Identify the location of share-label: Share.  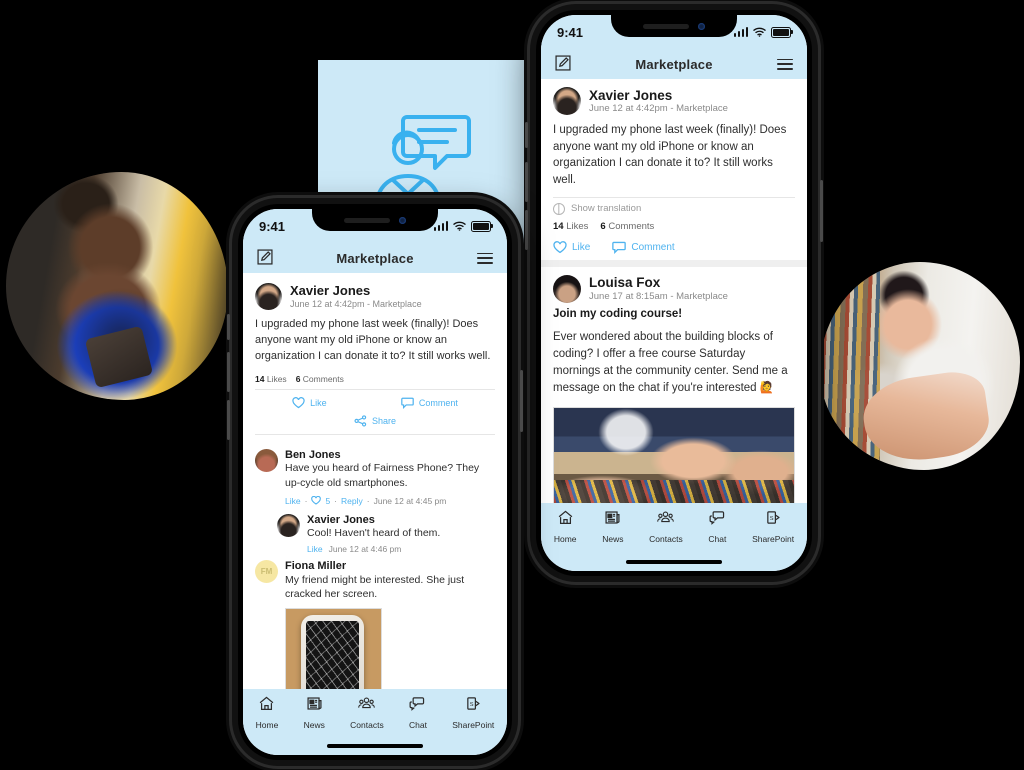
(384, 420).